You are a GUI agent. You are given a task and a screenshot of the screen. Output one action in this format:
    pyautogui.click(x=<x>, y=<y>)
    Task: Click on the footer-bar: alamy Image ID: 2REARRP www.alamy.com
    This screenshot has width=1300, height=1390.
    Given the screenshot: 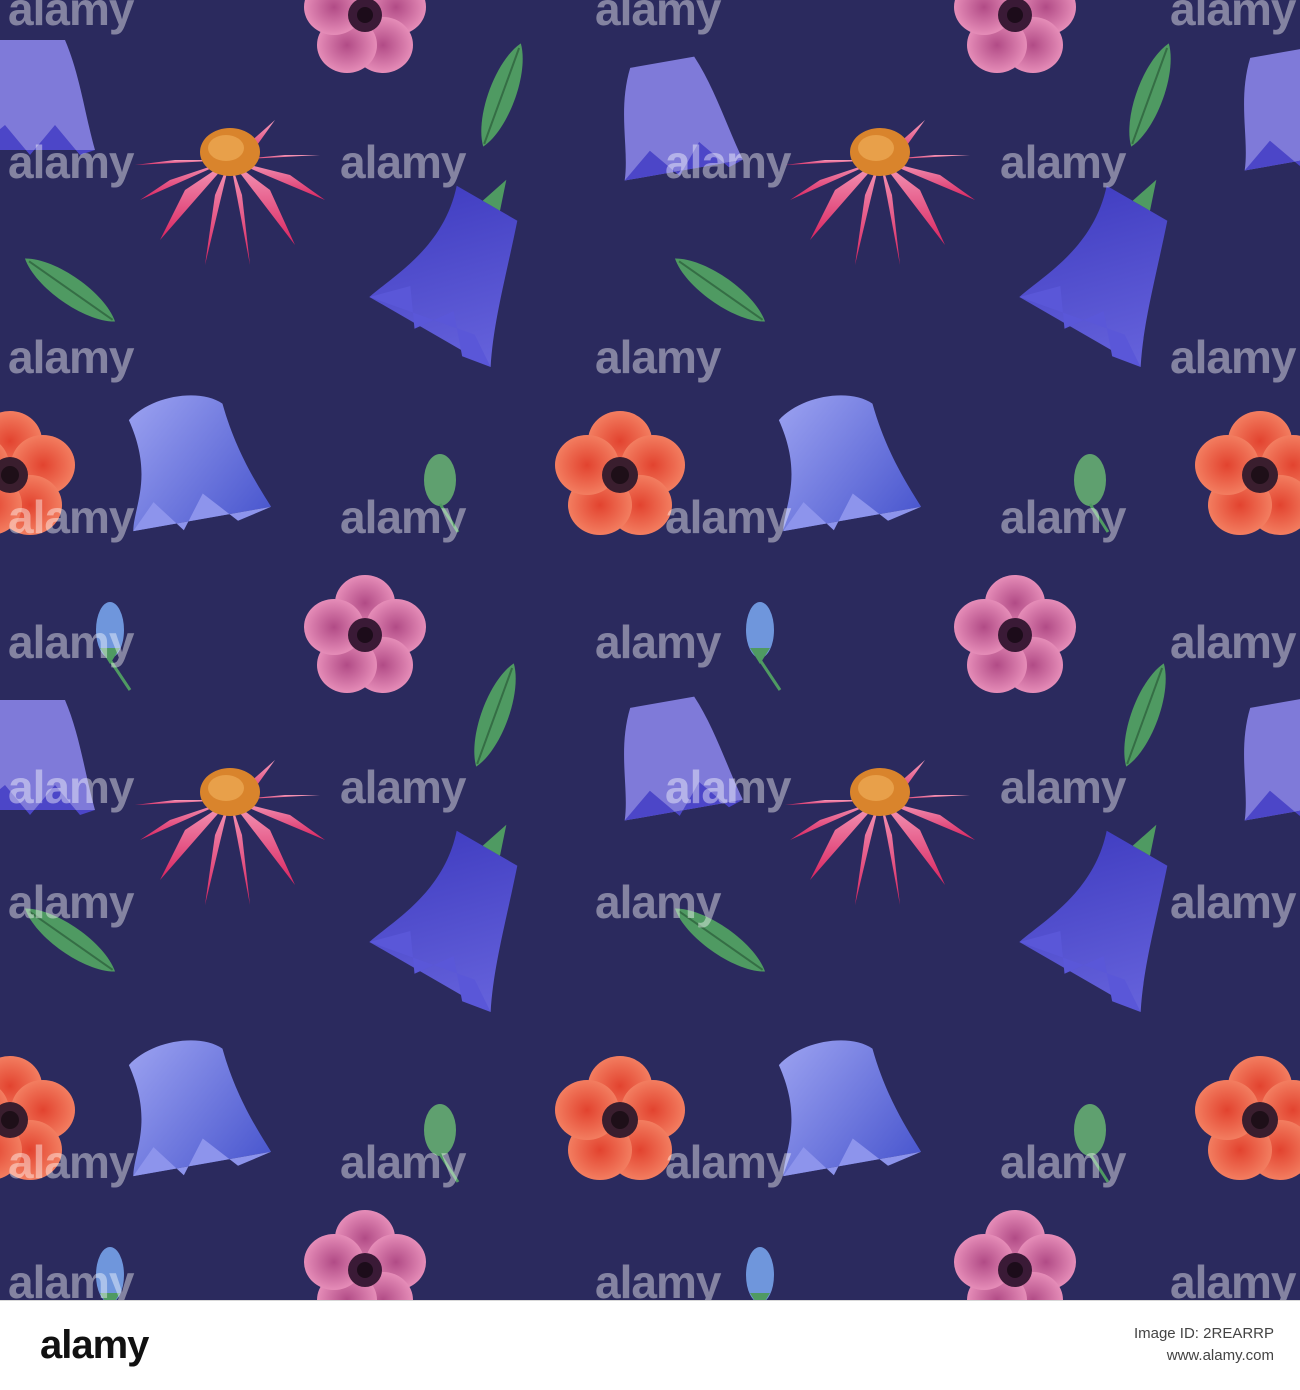 What is the action you would take?
    pyautogui.click(x=650, y=1345)
    